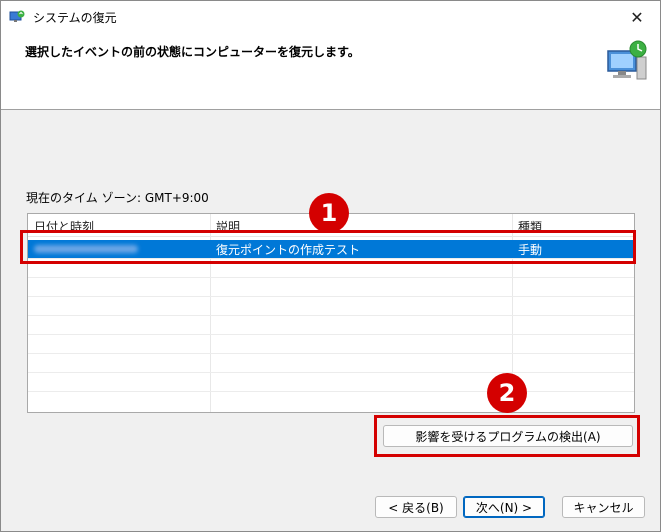  I want to click on step-badge-1: 1, so click(329, 213).